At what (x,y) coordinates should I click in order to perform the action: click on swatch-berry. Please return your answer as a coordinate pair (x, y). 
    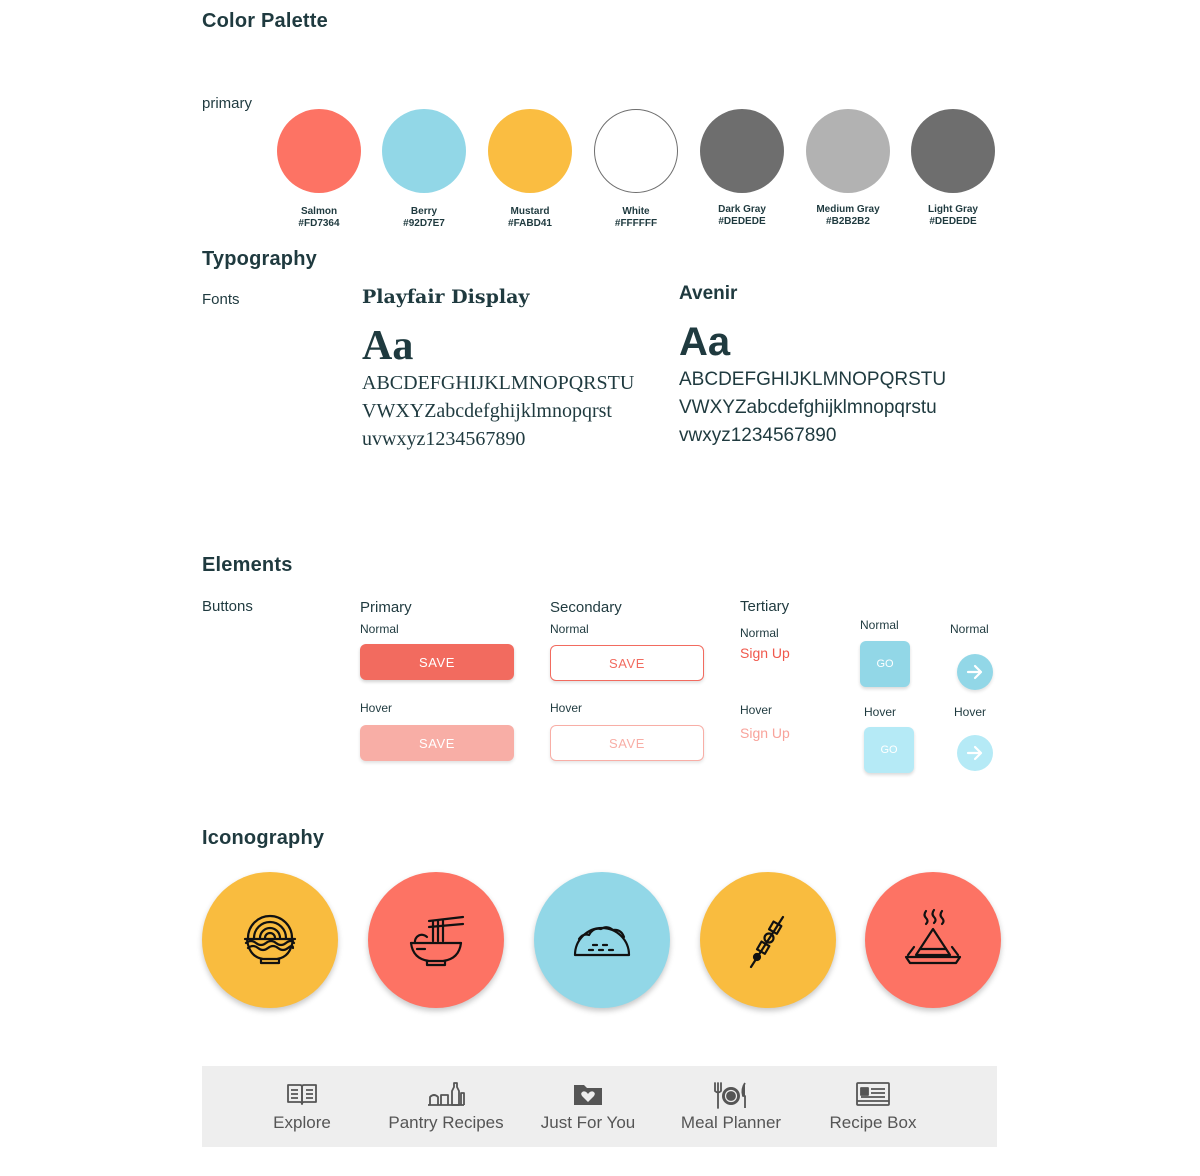
    Looking at the image, I should click on (424, 151).